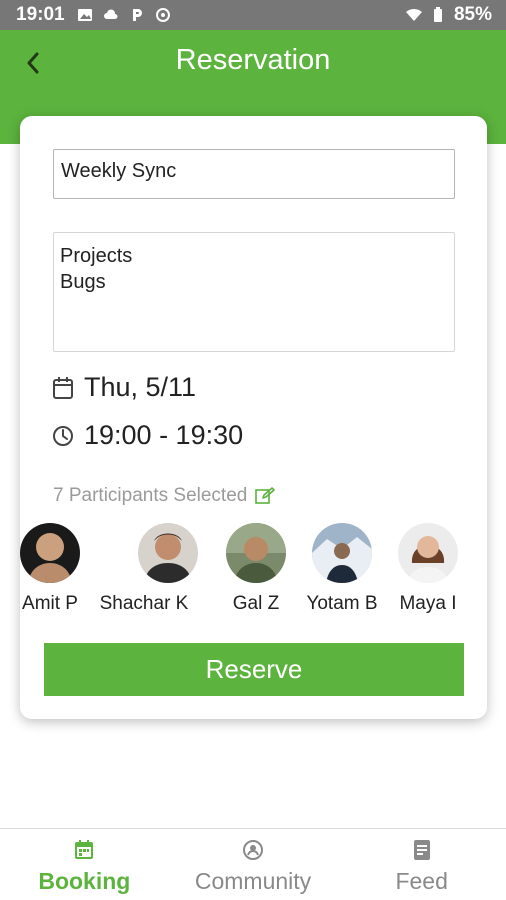 The width and height of the screenshot is (506, 900). Describe the element at coordinates (256, 603) in the screenshot. I see `participant-name: Gal Z` at that location.